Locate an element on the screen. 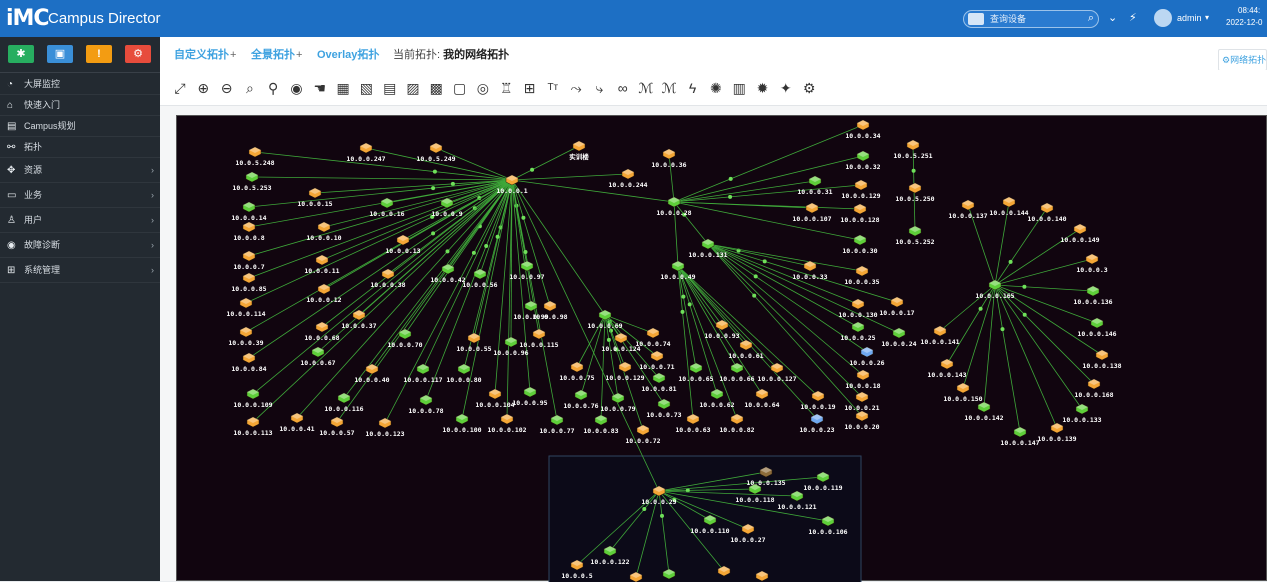  device-node: 10.0.0.113 is located at coordinates (253, 426).